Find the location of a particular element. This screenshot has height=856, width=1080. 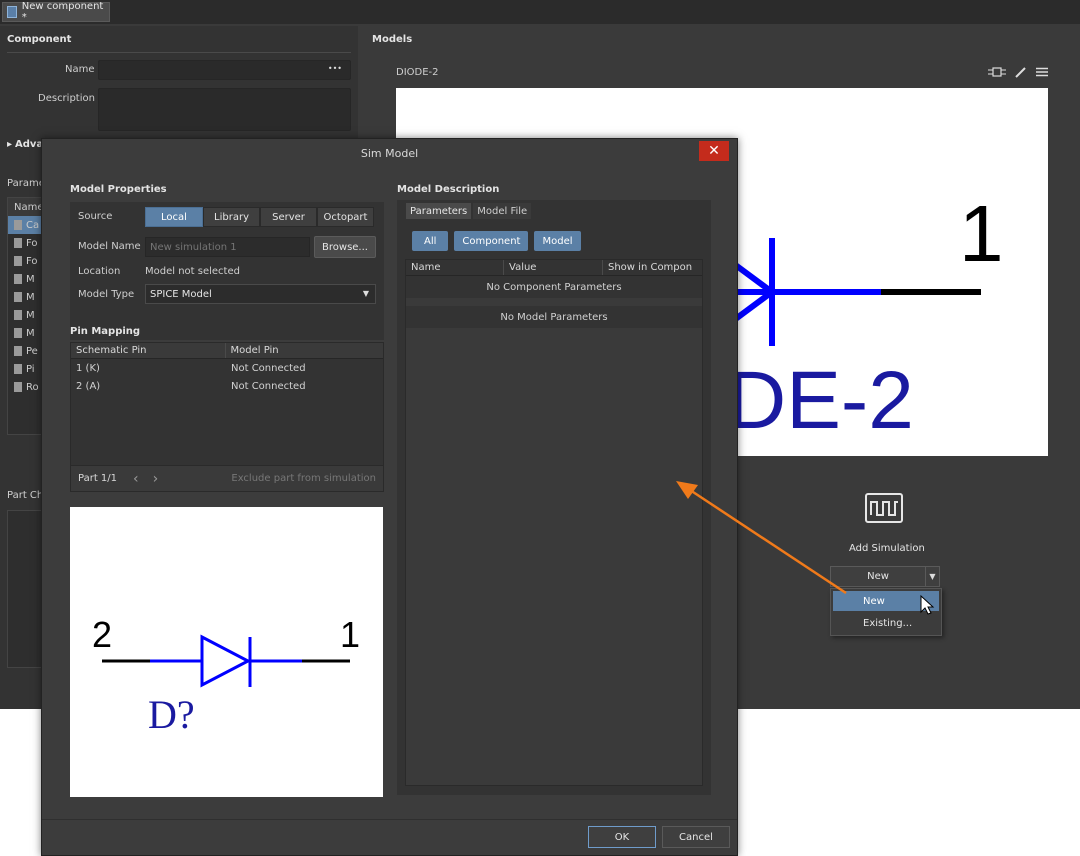

model-type-value: SPICE Model is located at coordinates (181, 294).